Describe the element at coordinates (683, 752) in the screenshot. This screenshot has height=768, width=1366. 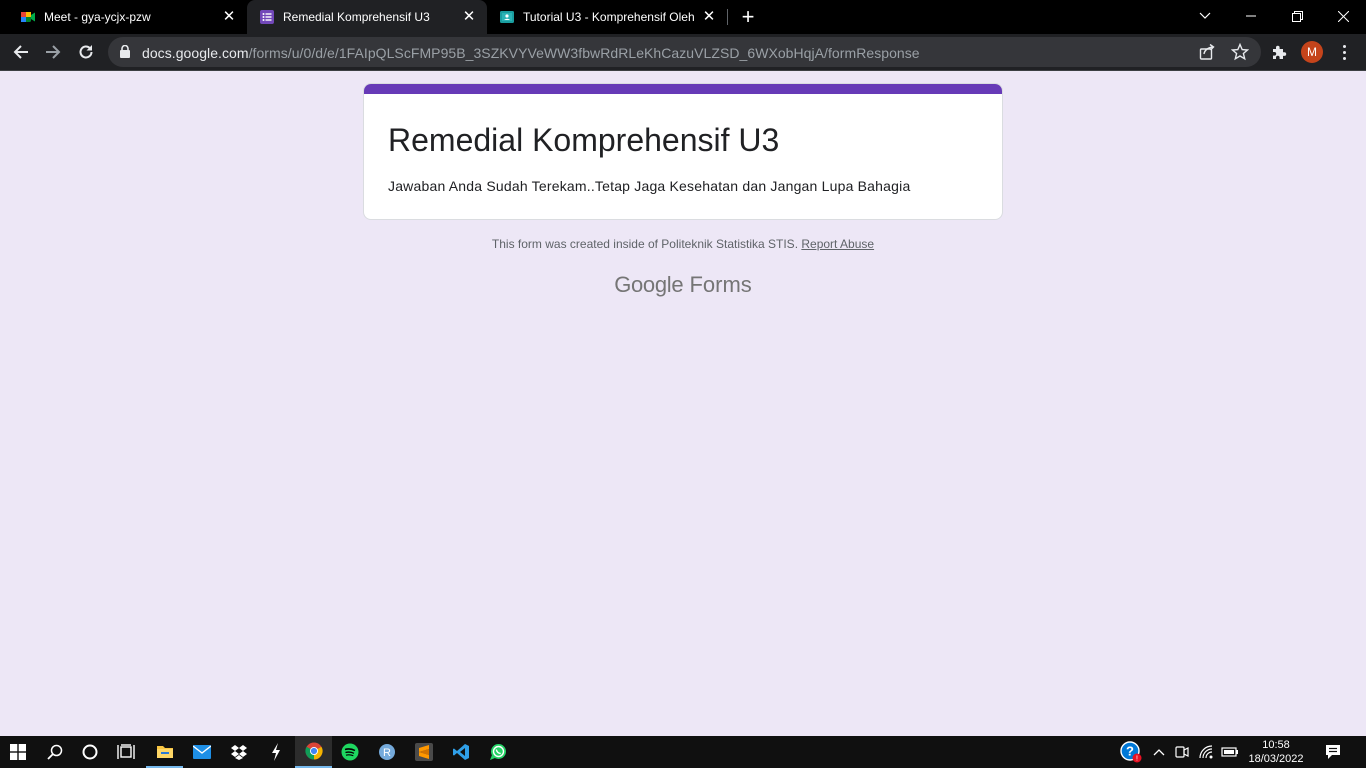
I see `windows-taskbar: R ?! 10:58 18/03/2022` at that location.